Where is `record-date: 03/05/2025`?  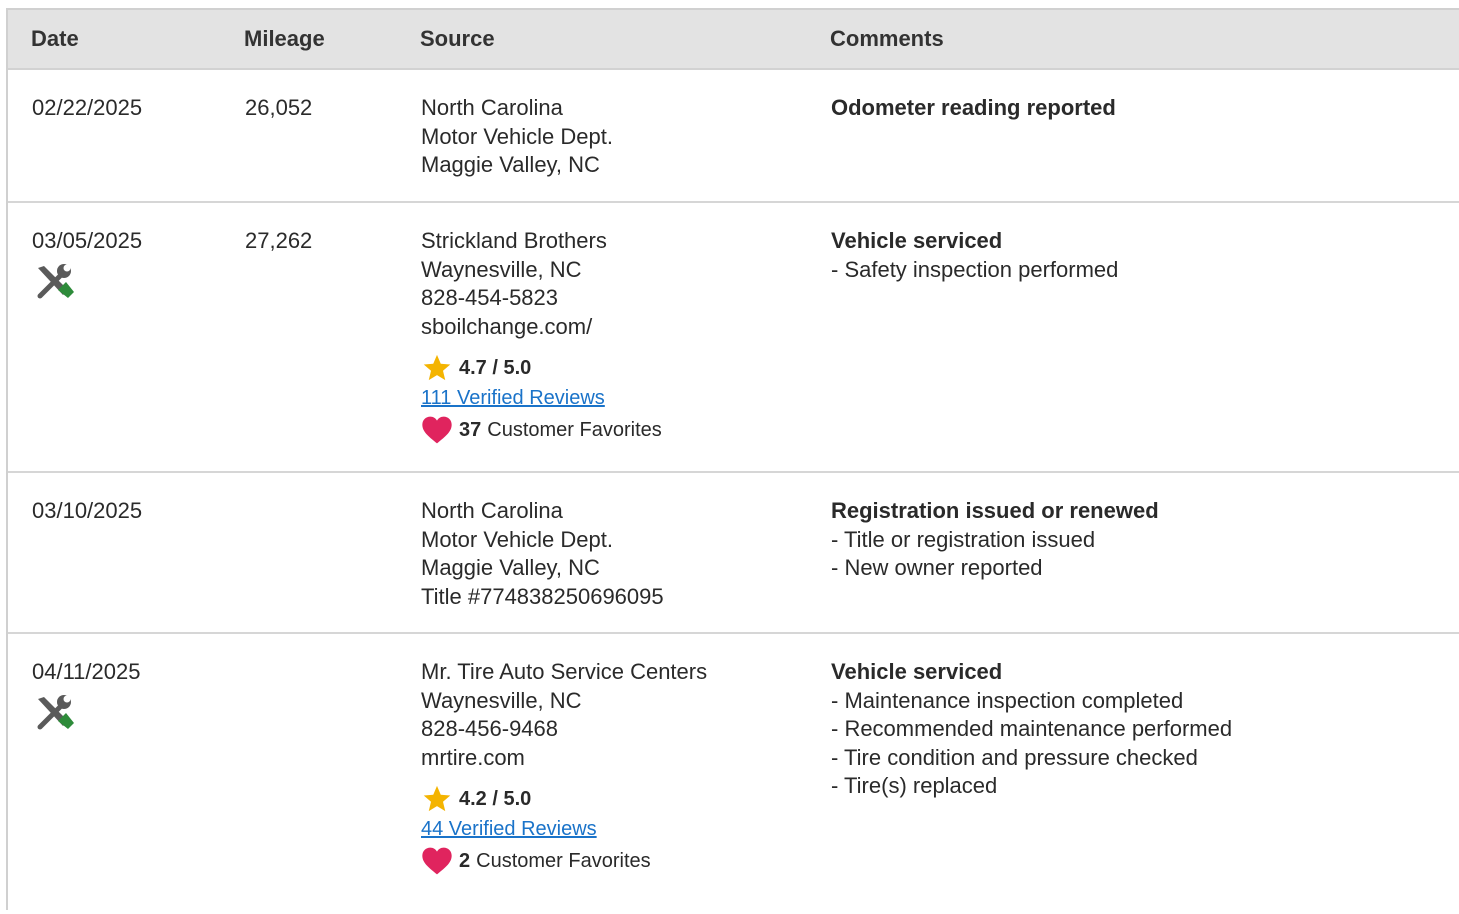
record-date: 03/05/2025 is located at coordinates (87, 240).